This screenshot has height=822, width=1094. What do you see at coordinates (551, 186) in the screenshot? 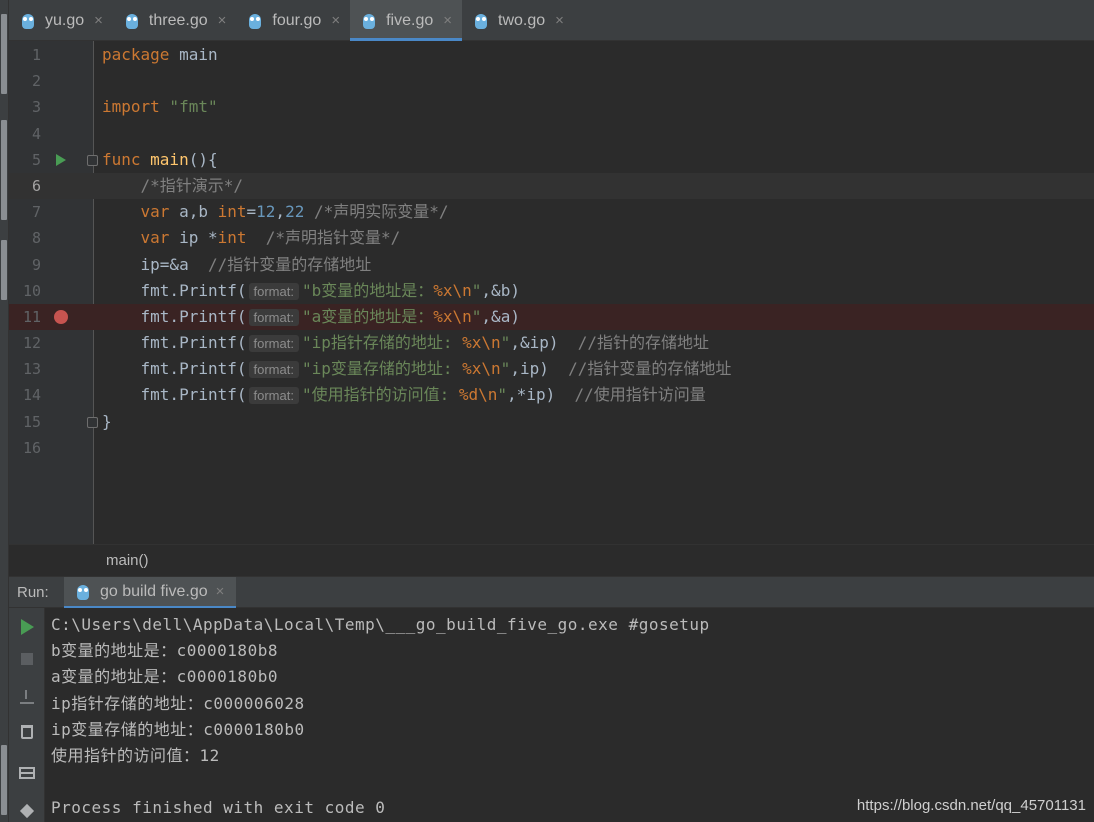
I see `code-line-current: 6 /*指针演示*/` at bounding box center [551, 186].